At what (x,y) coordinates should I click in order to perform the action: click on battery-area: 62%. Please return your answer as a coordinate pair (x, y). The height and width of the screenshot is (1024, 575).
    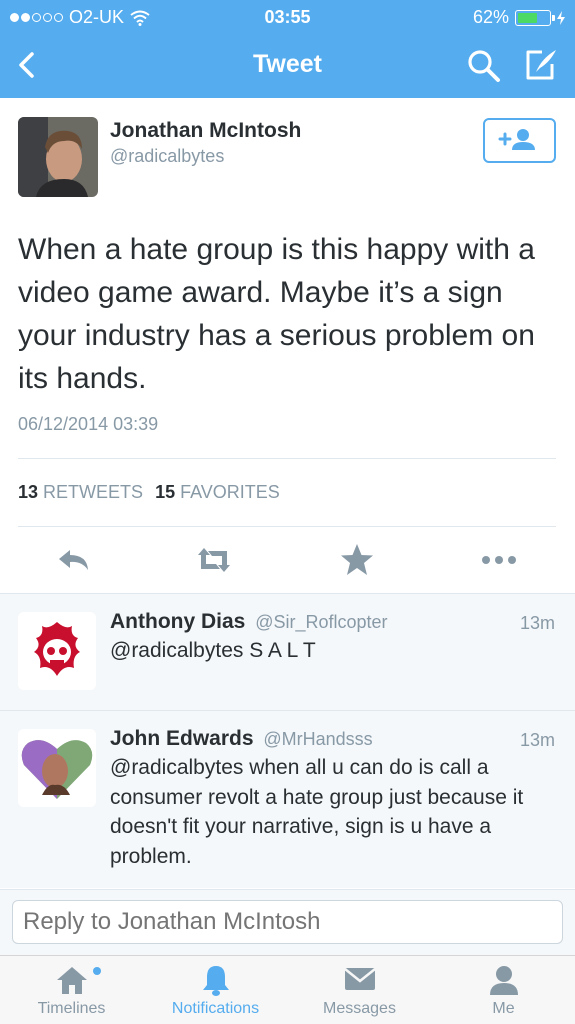
    Looking at the image, I should click on (519, 17).